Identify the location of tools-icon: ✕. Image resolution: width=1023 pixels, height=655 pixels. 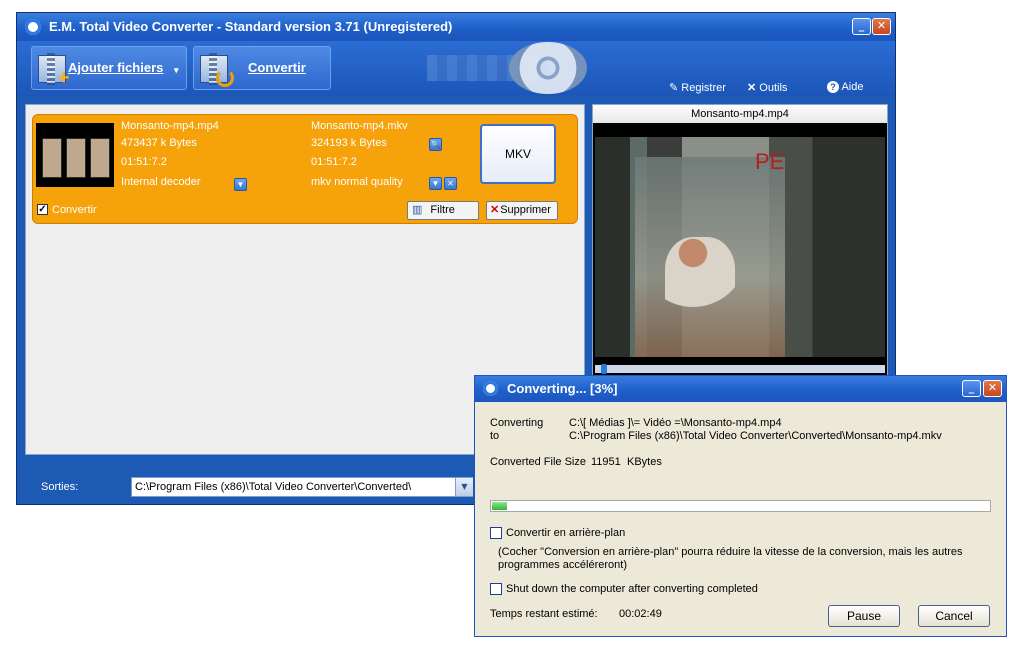
(753, 88).